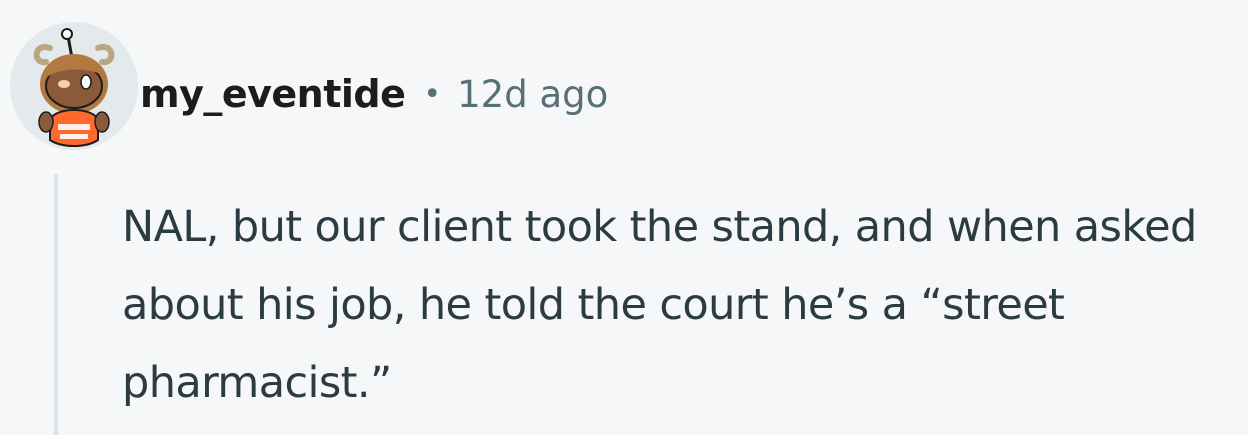  Describe the element at coordinates (56, 304) in the screenshot. I see `thread-line` at that location.